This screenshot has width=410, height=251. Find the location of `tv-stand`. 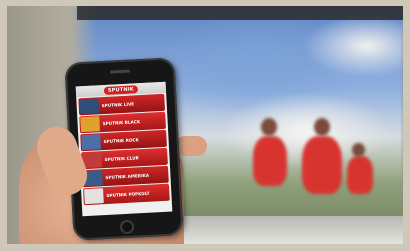

tv-stand is located at coordinates (290, 230).